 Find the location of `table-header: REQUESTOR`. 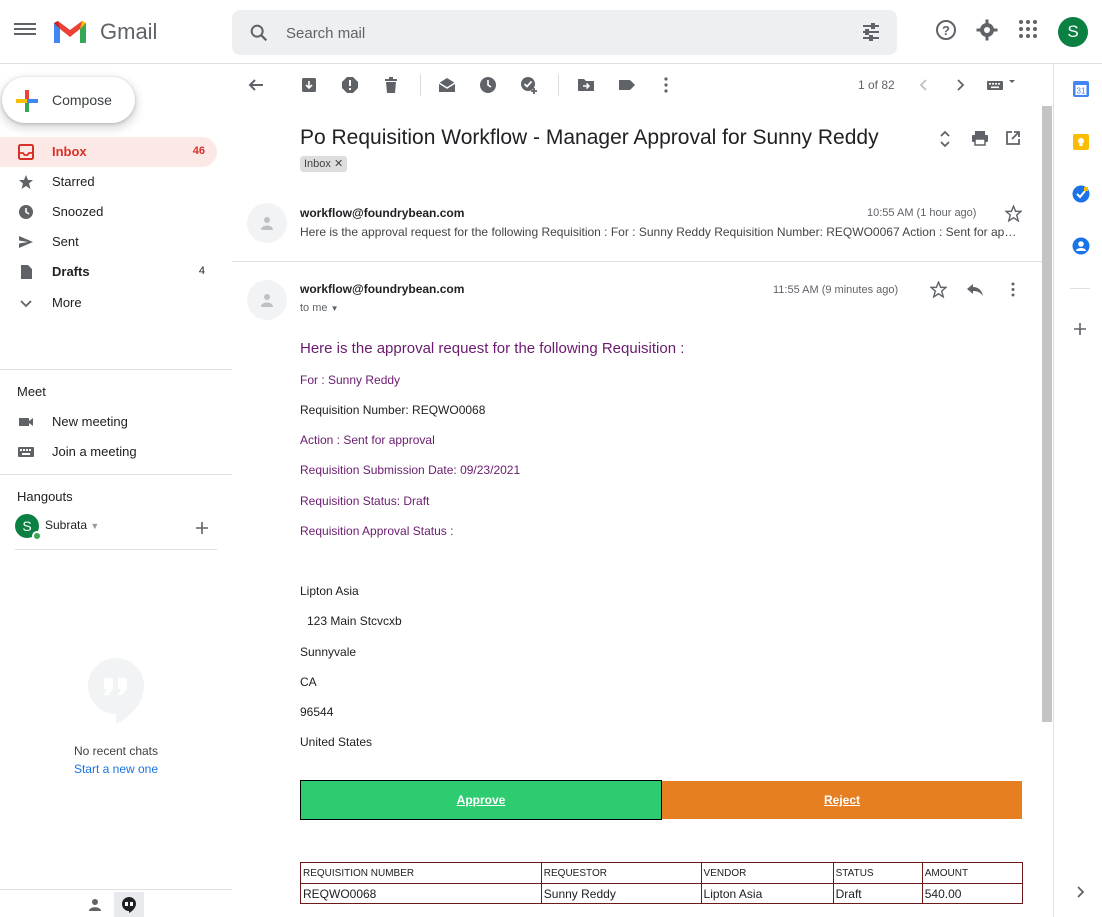

table-header: REQUESTOR is located at coordinates (621, 873).